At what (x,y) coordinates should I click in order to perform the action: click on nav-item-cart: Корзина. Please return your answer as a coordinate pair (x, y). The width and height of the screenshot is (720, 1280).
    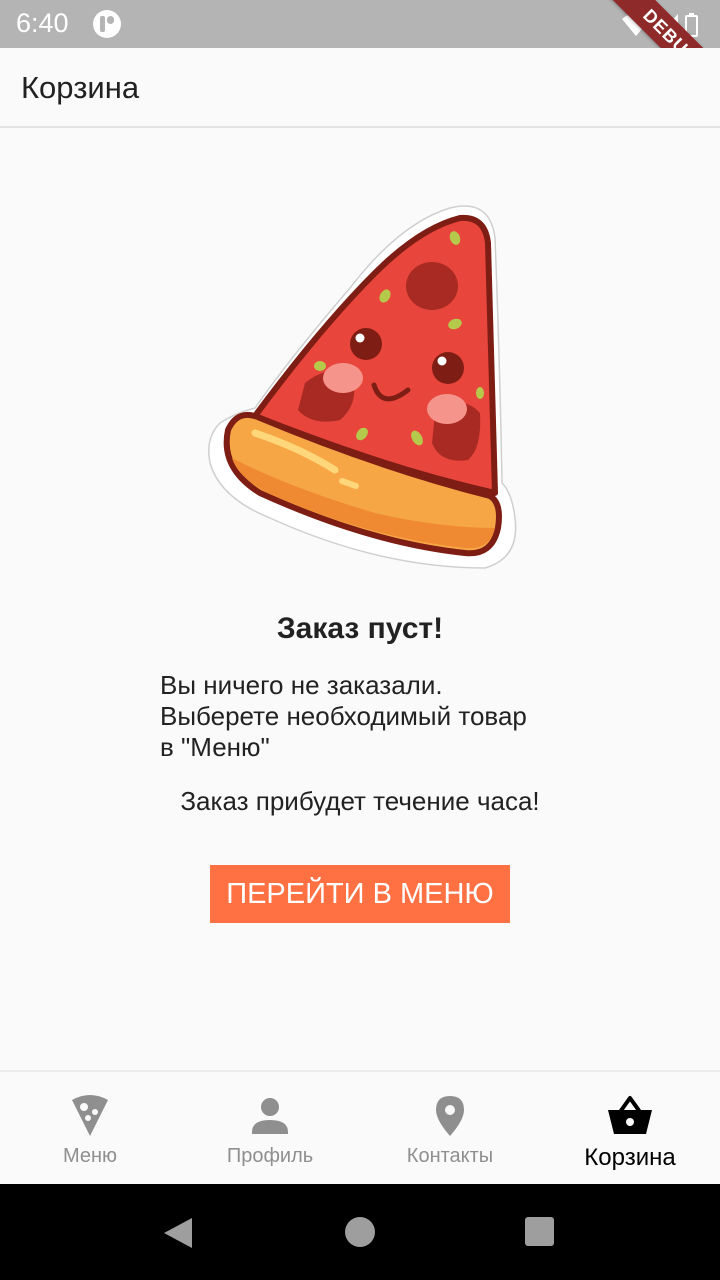
    Looking at the image, I should click on (630, 1129).